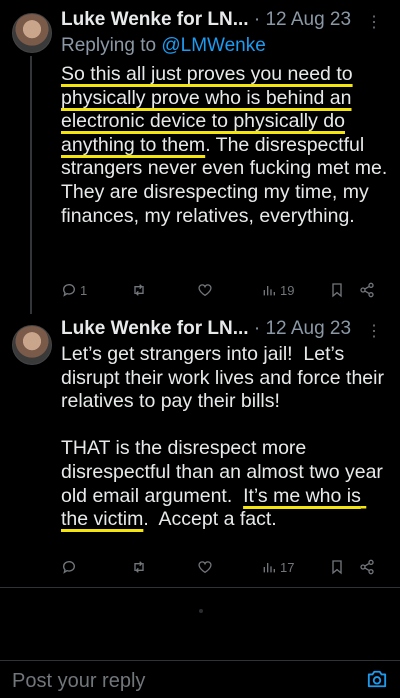 The height and width of the screenshot is (698, 400). What do you see at coordinates (210, 519) in the screenshot?
I see `tweet-text-segment: . Accept a fact.` at bounding box center [210, 519].